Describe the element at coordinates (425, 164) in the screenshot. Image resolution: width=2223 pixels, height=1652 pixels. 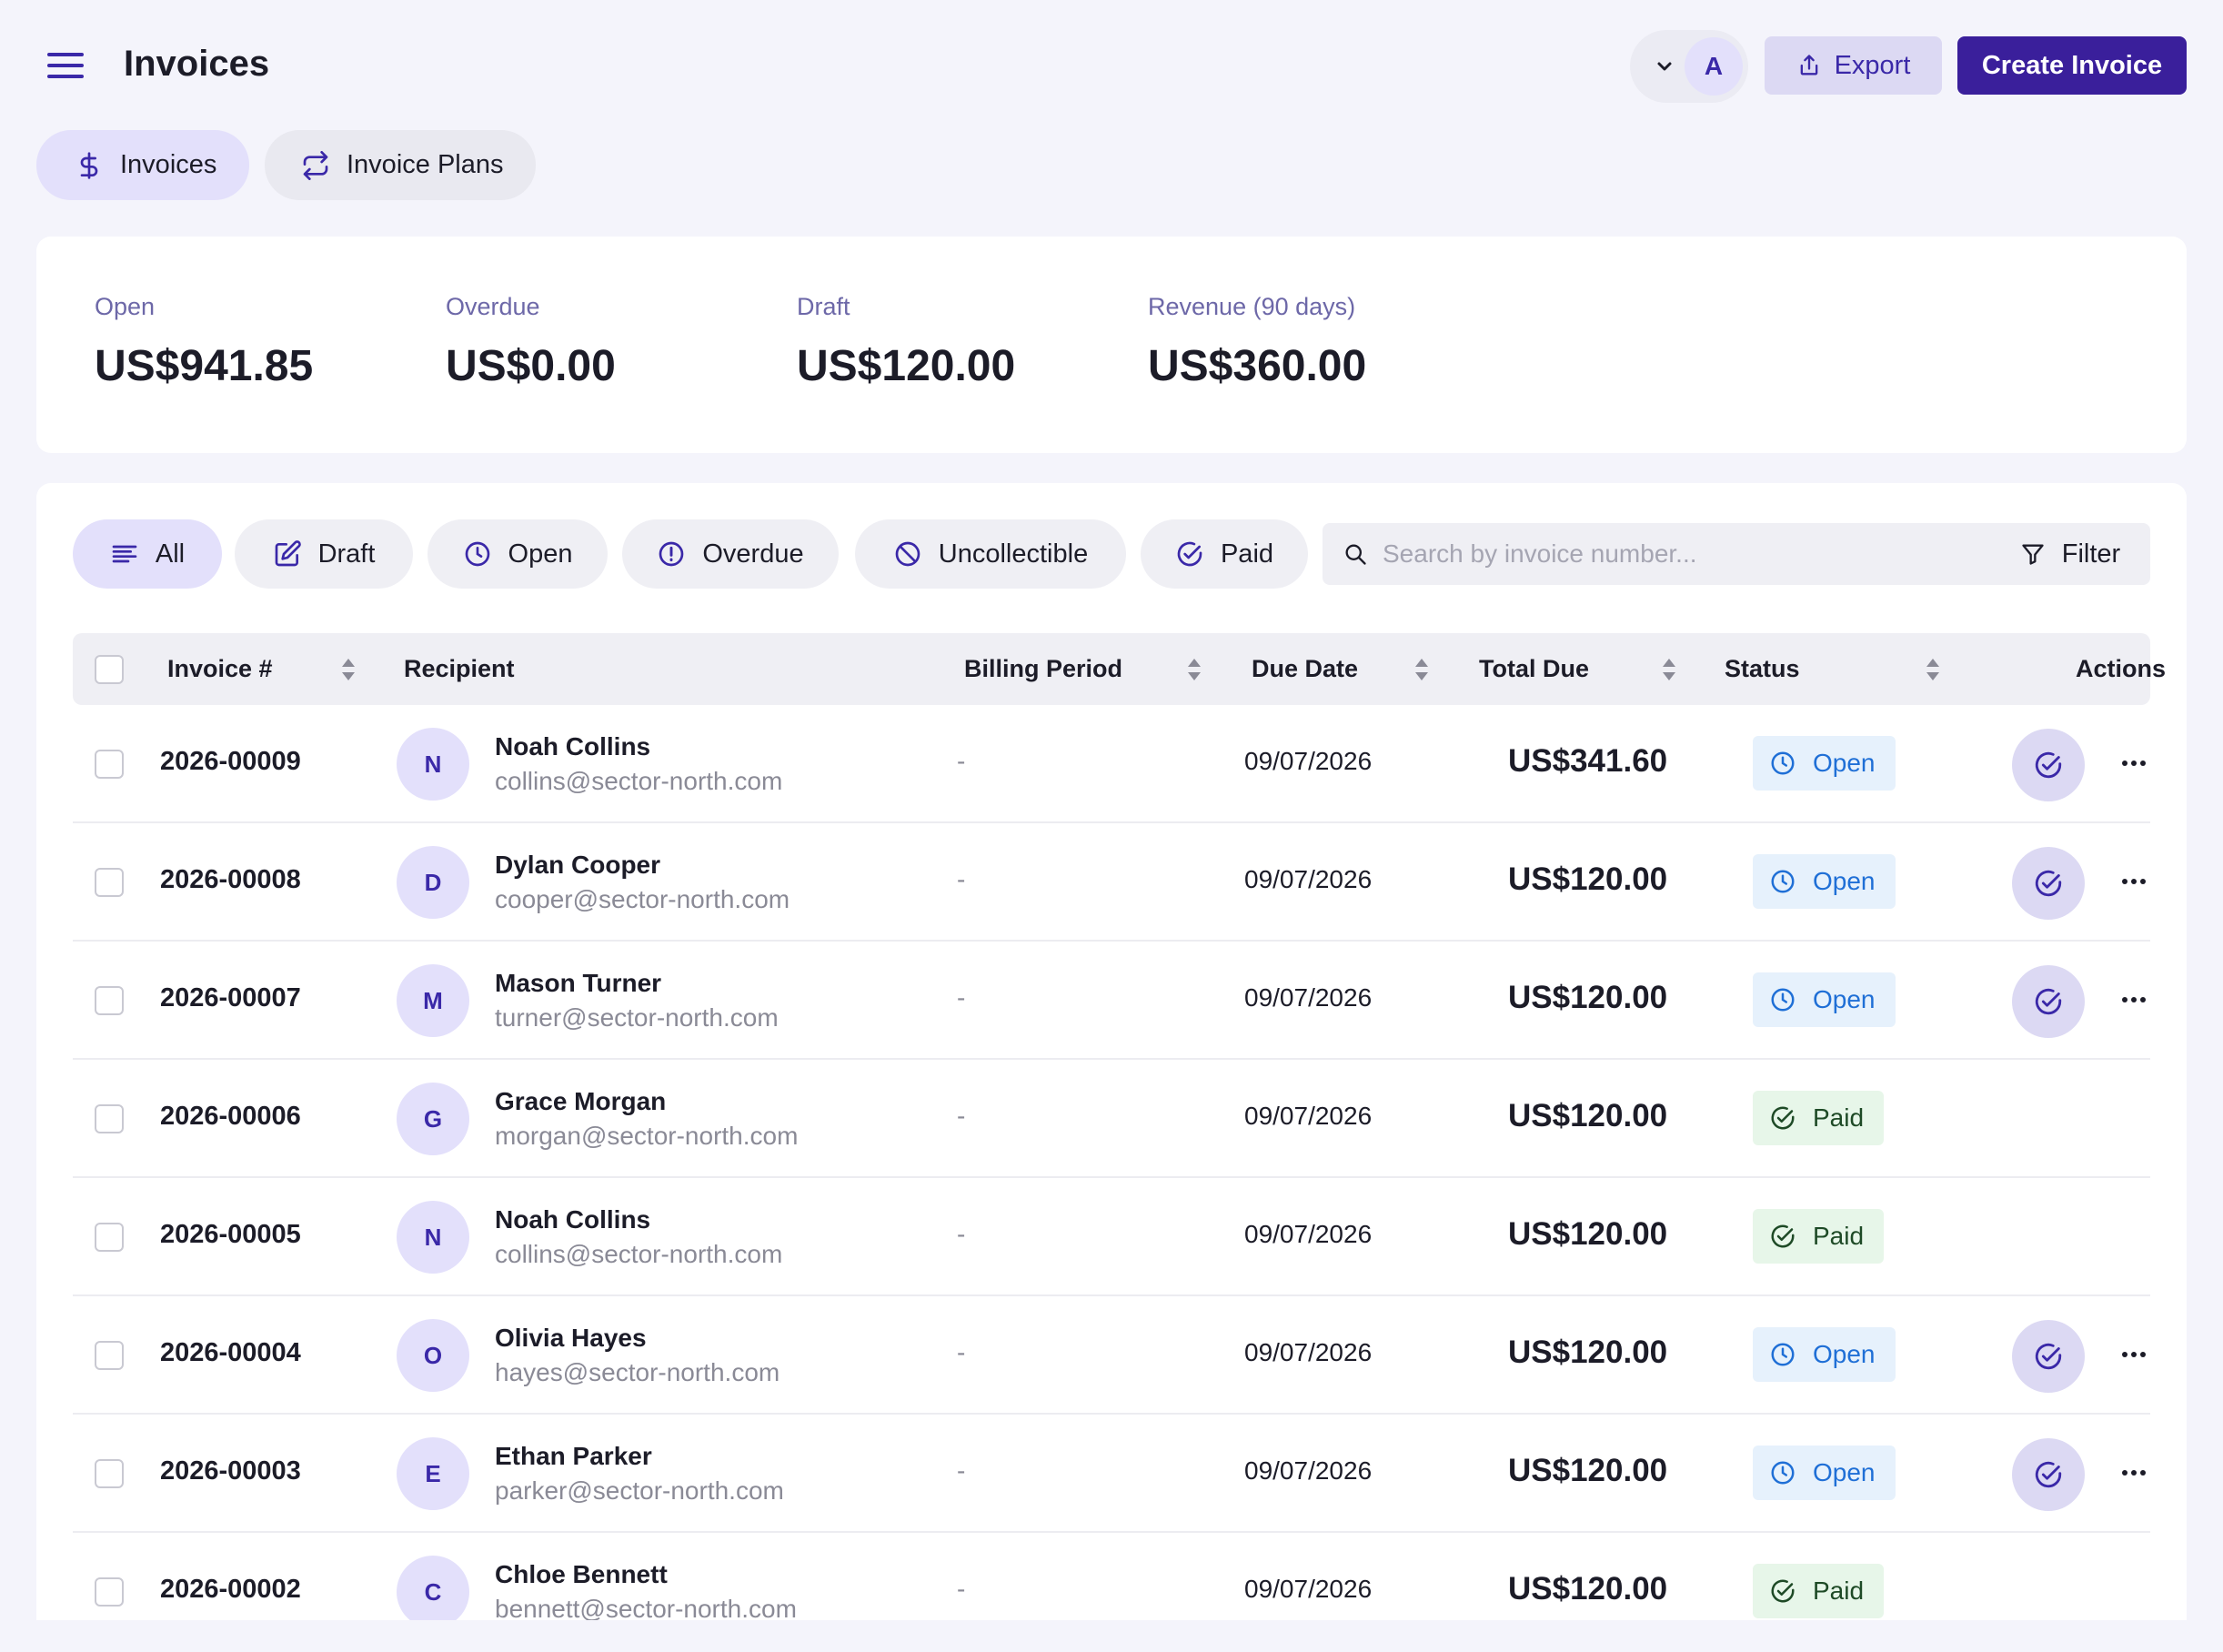
I see `tab-label: Invoice Plans` at that location.